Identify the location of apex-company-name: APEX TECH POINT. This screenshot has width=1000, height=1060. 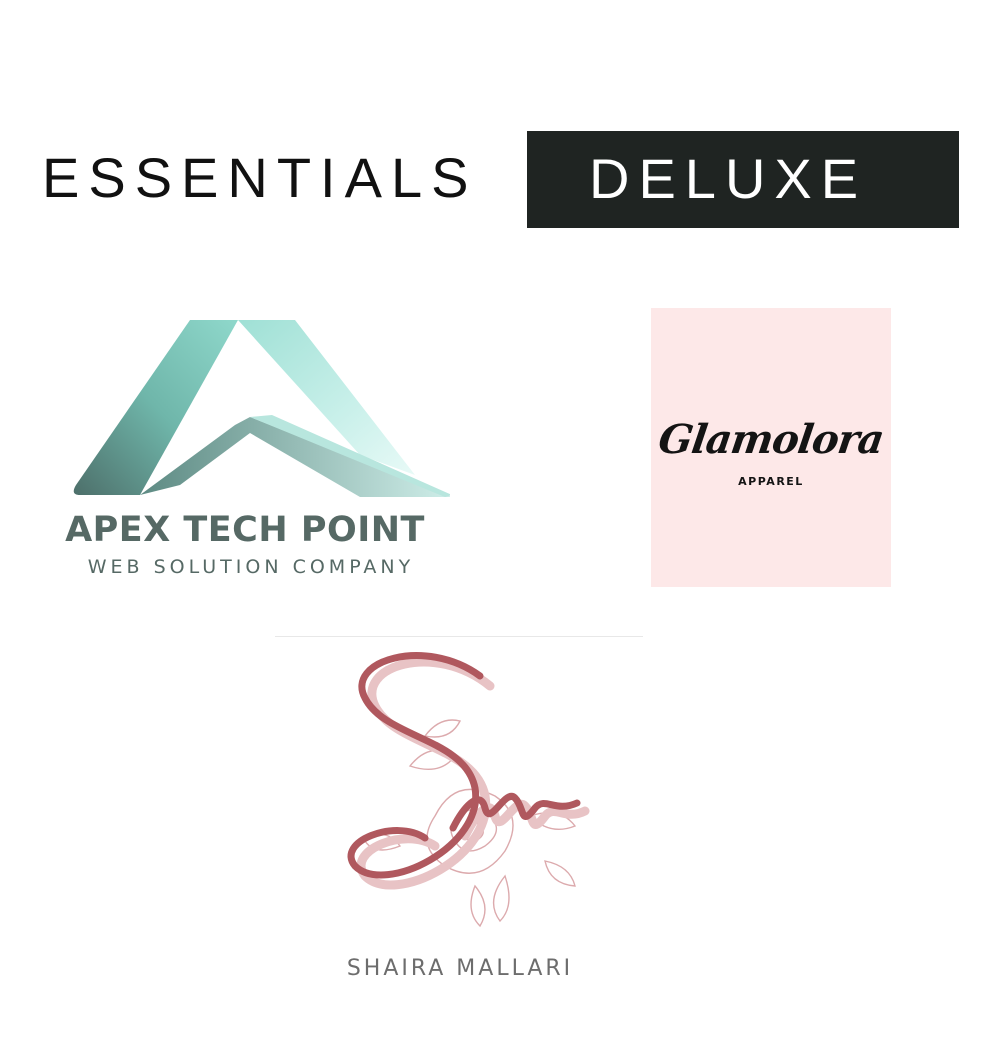
(245, 530).